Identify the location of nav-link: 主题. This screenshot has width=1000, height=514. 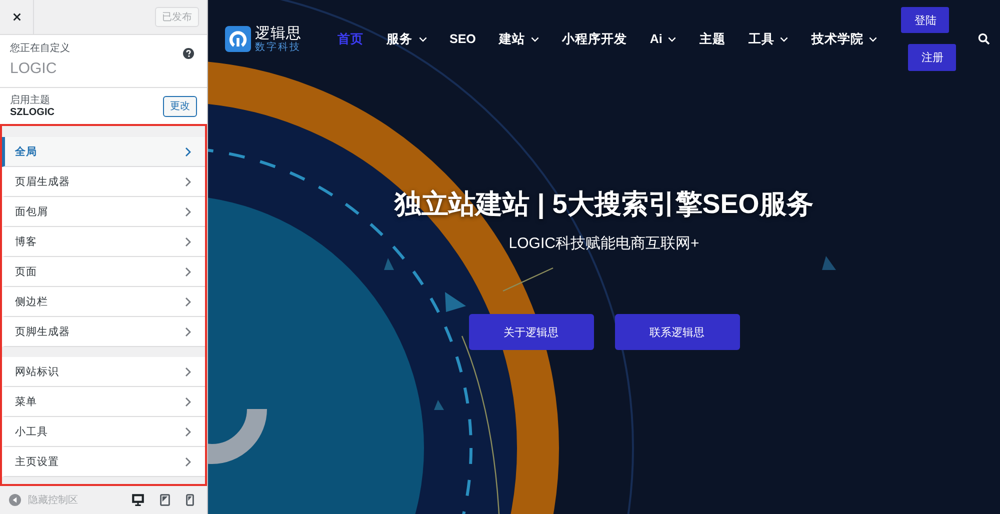
(712, 39).